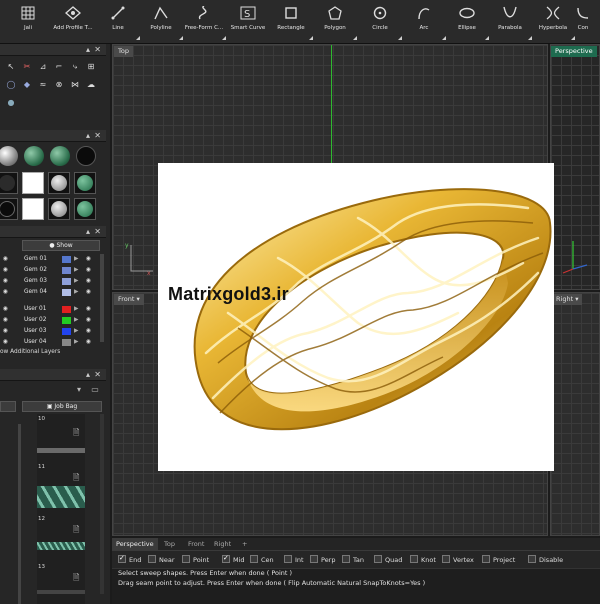 This screenshot has height=604, width=600. I want to click on snap-quad: Quad, so click(388, 560).